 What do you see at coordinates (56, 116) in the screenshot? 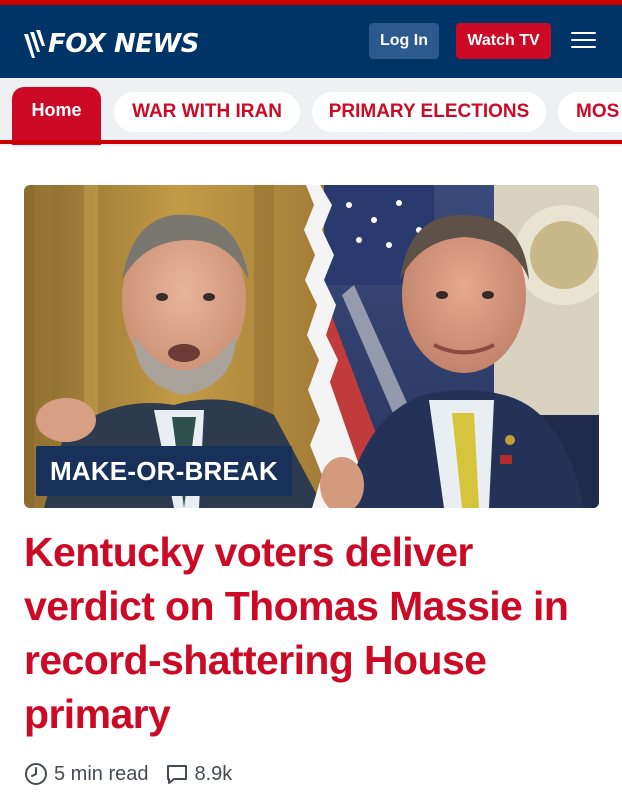
I see `tab-home: Home` at bounding box center [56, 116].